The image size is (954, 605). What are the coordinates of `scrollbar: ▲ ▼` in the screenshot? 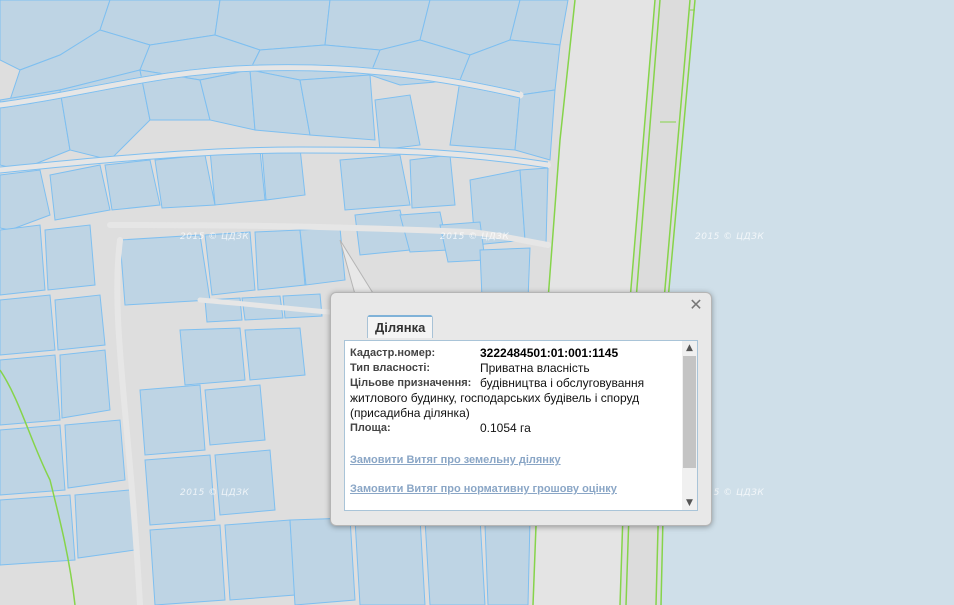 It's located at (689, 425).